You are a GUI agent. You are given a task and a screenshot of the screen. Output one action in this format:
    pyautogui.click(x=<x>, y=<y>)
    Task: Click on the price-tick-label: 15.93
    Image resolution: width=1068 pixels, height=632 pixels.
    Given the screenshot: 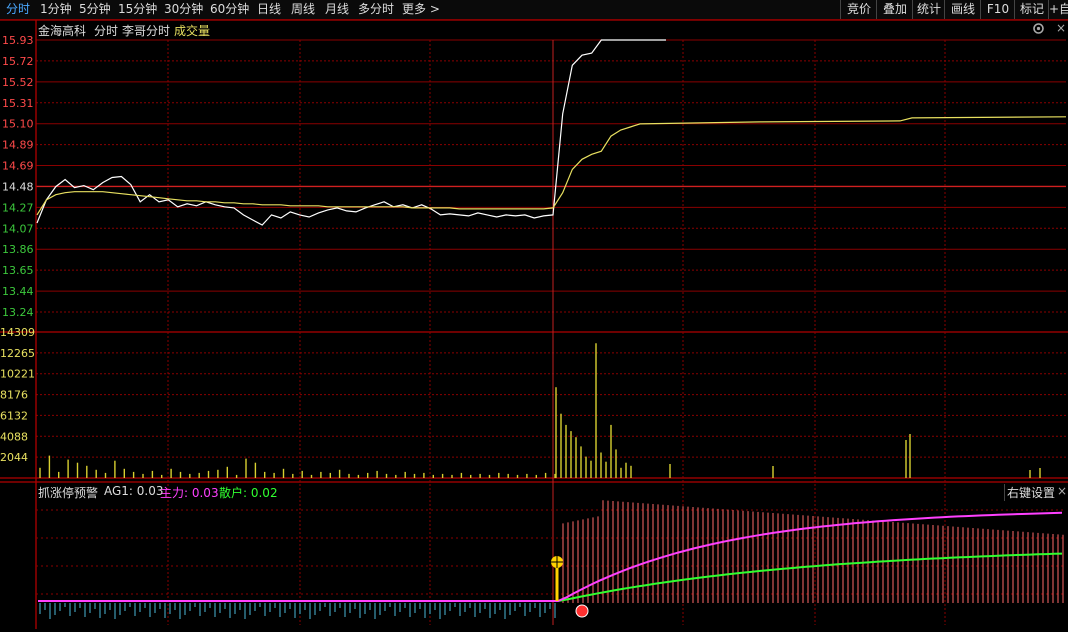 What is the action you would take?
    pyautogui.click(x=18, y=40)
    